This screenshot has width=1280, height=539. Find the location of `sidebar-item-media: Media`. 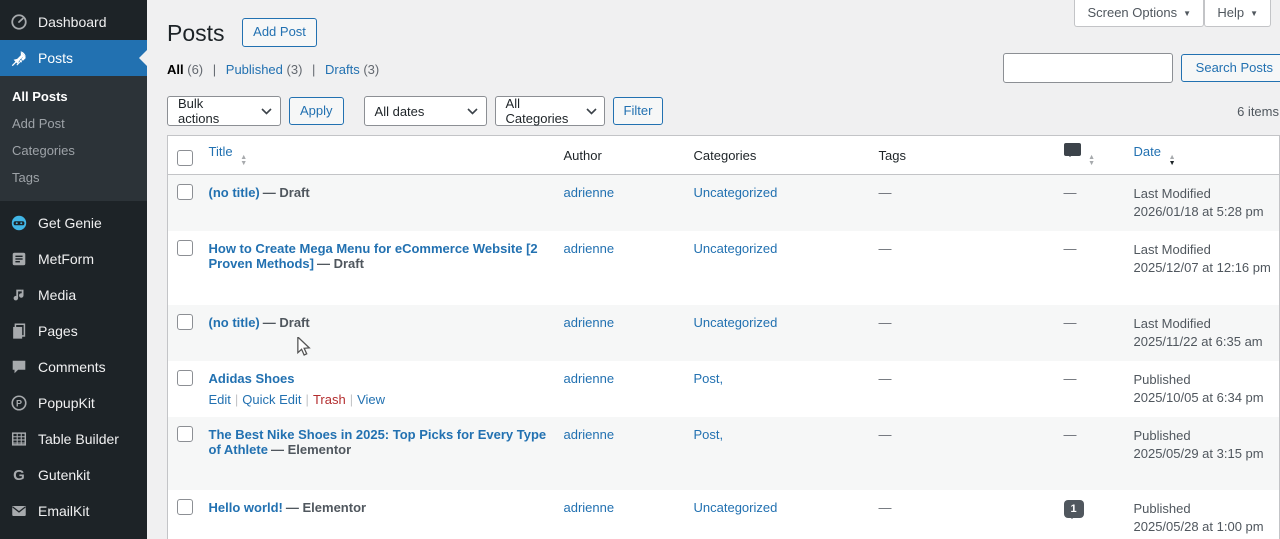

sidebar-item-media: Media is located at coordinates (73, 295).